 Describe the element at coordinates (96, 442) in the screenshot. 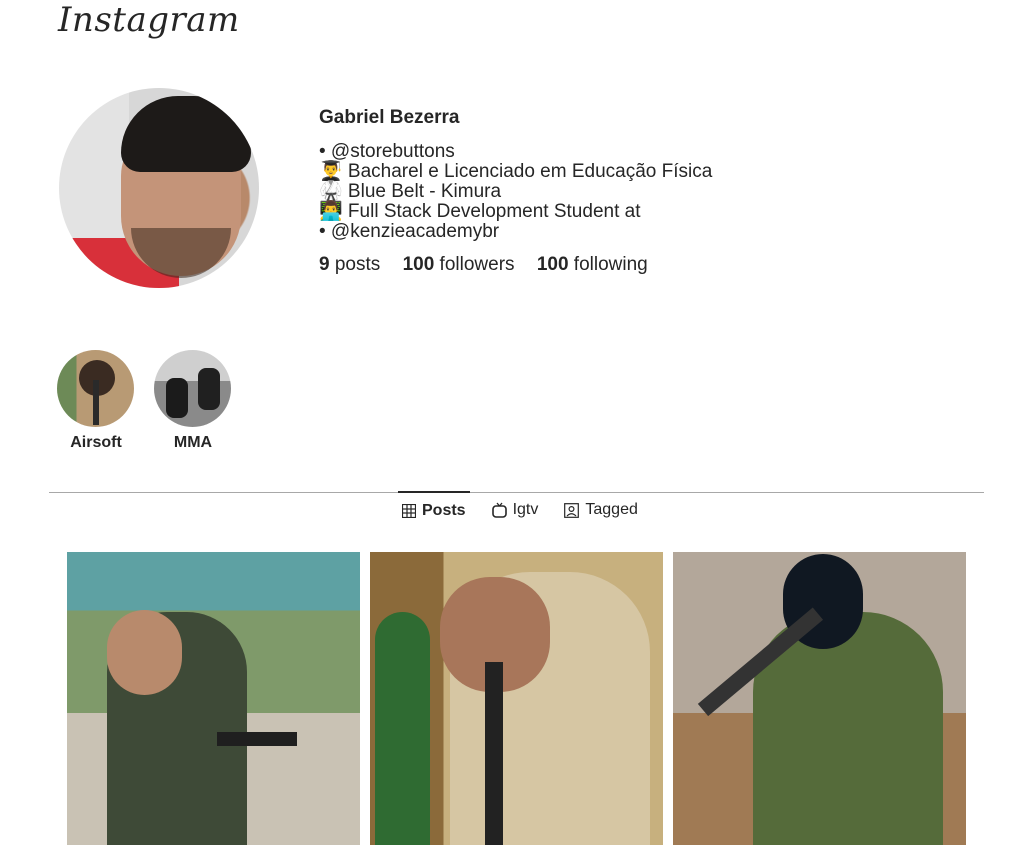

I see `highlight-label: Airsoft` at that location.